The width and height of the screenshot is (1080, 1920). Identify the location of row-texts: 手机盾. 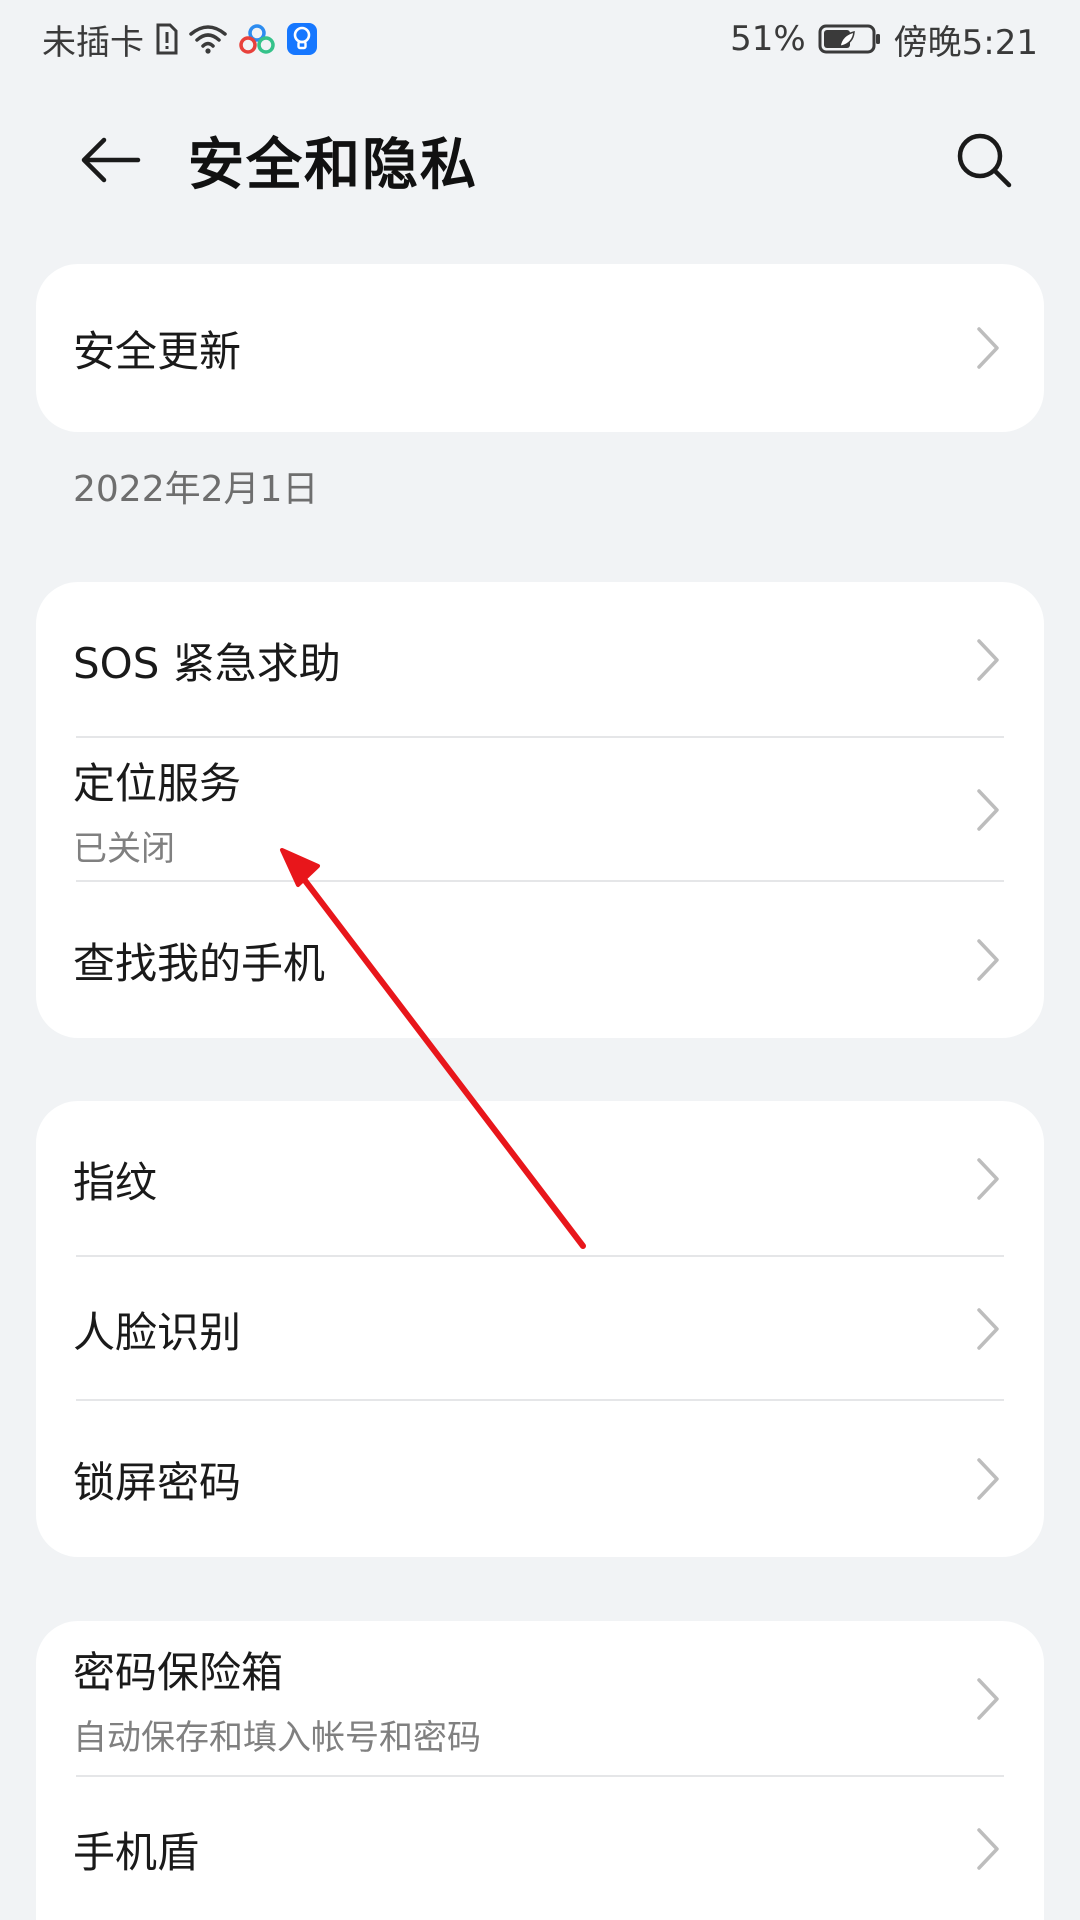
(136, 1849).